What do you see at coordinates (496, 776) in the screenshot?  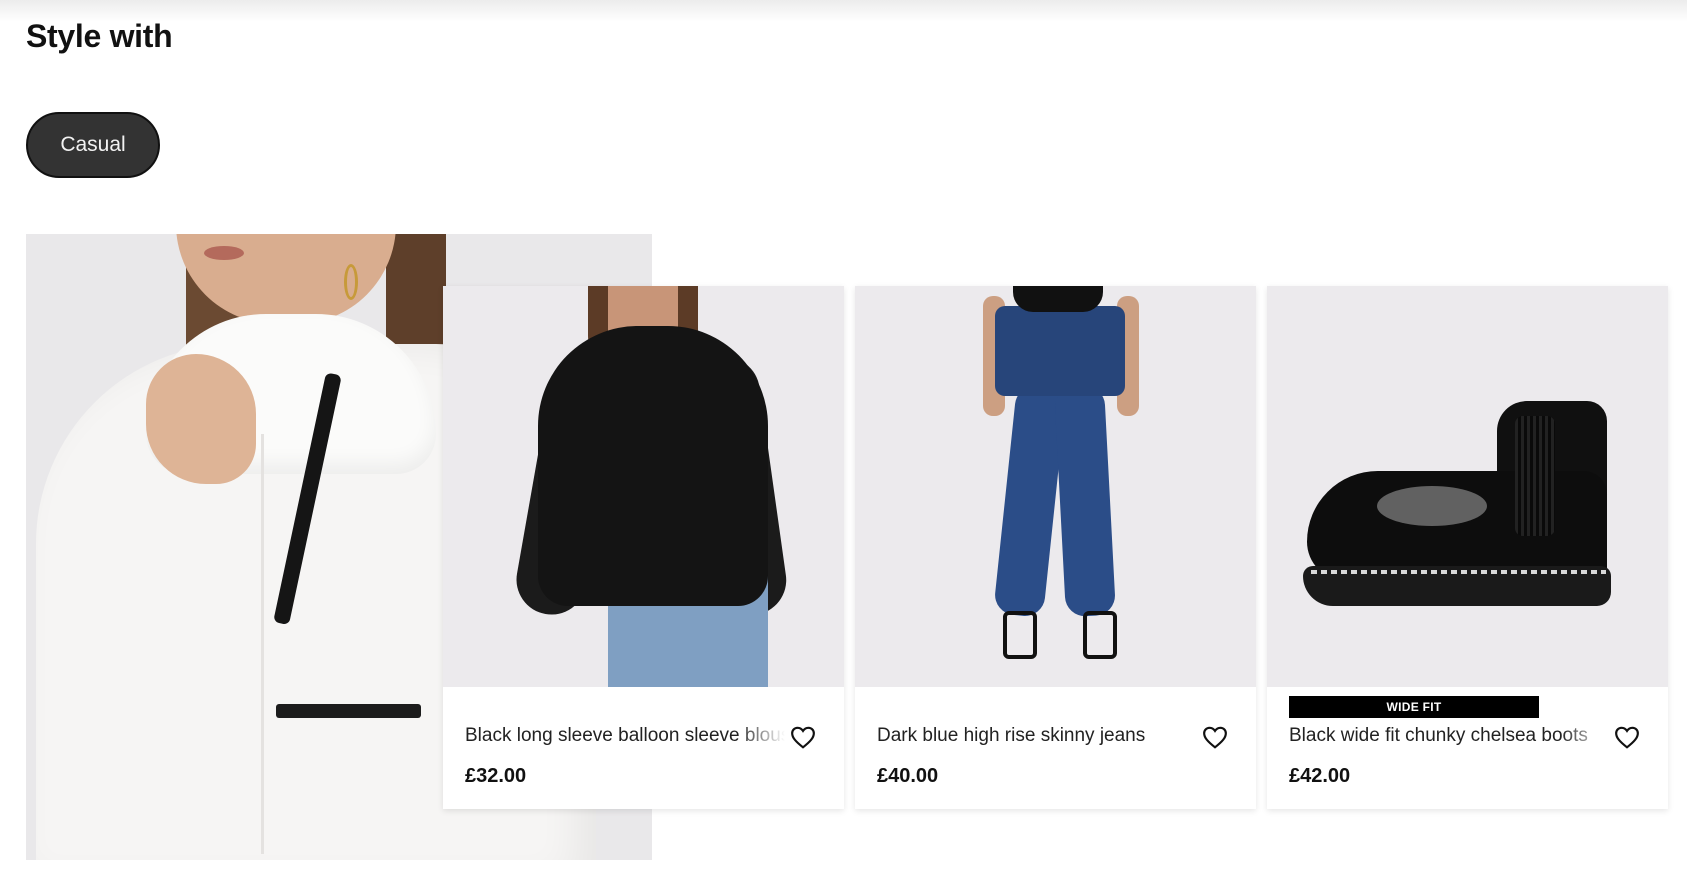 I see `product-price: £32.00` at bounding box center [496, 776].